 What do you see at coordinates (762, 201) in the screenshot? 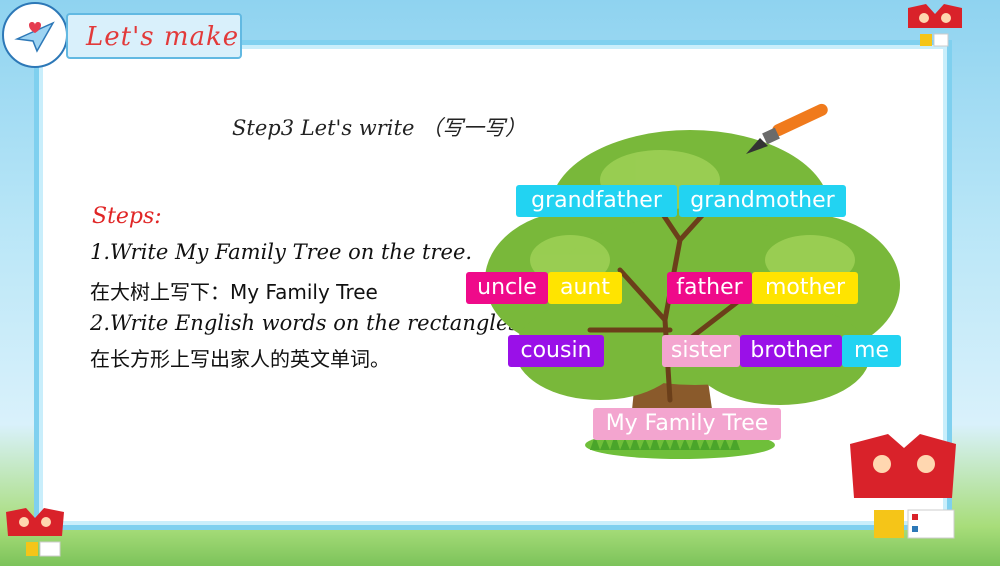
I see `word-grandmother: grandmother` at bounding box center [762, 201].